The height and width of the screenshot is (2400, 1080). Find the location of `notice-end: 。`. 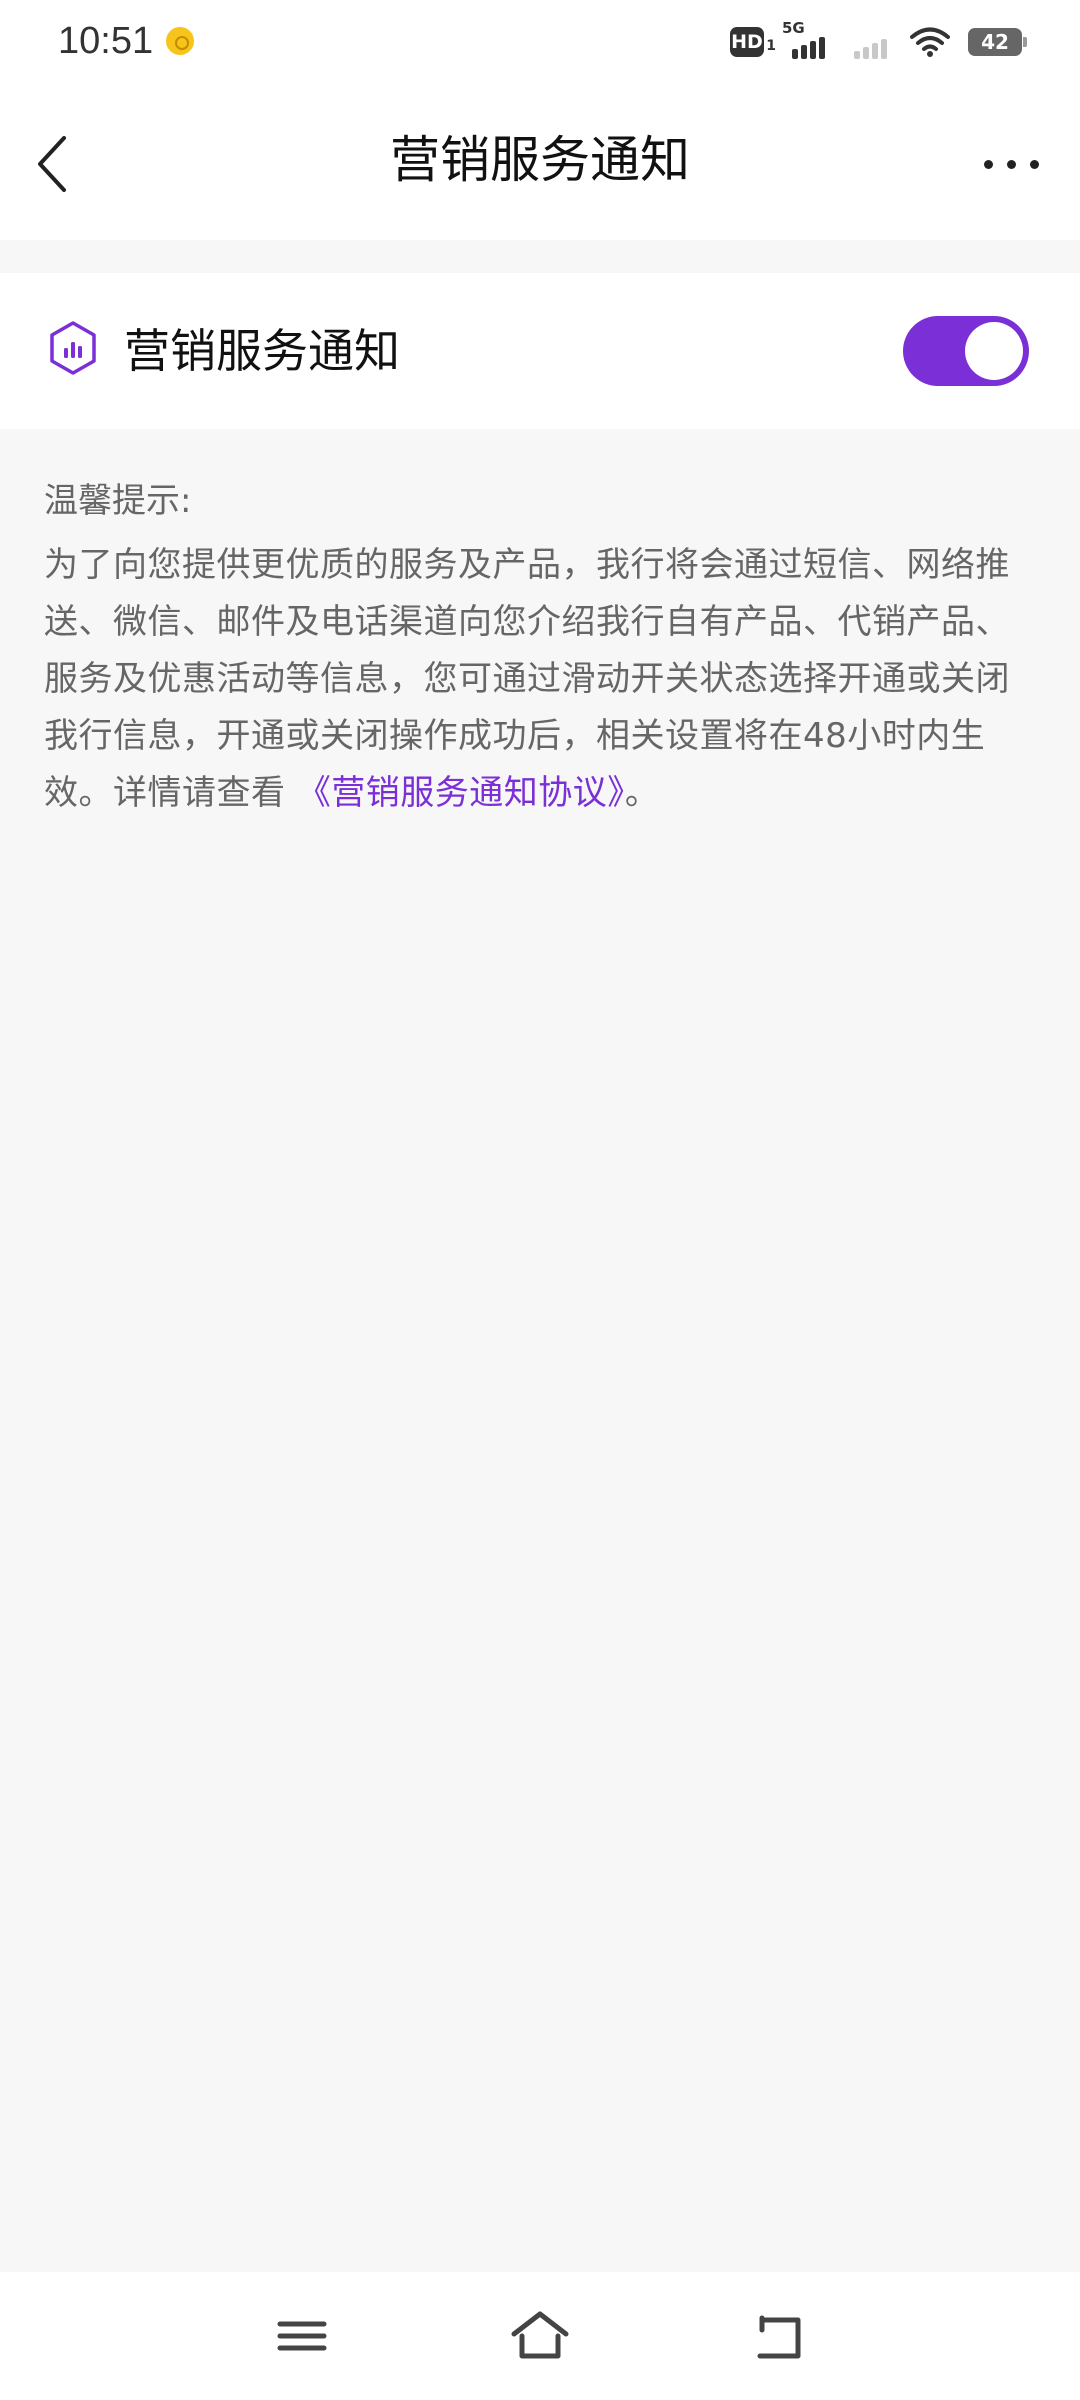

notice-end: 。 is located at coordinates (642, 793).